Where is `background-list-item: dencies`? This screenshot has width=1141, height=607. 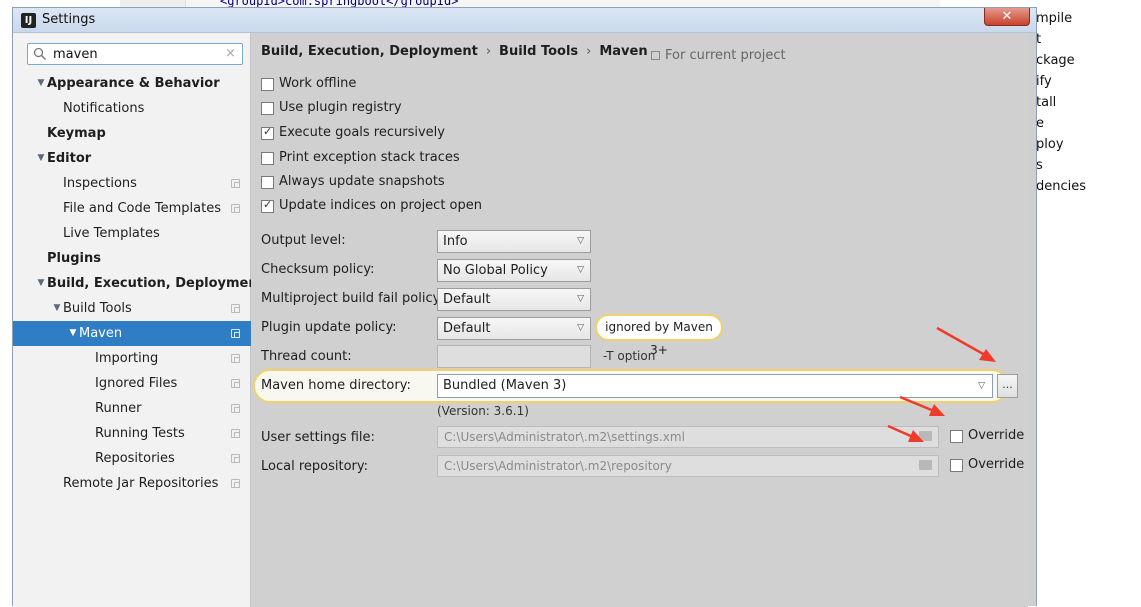 background-list-item: dencies is located at coordinates (1061, 186).